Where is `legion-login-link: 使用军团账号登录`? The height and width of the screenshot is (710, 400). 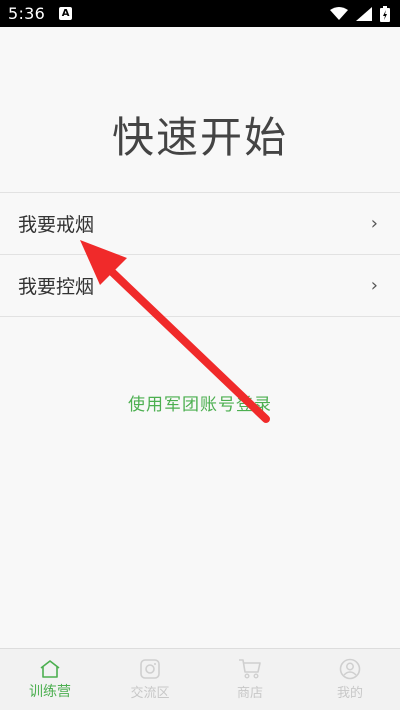
legion-login-link: 使用军团账号登录 is located at coordinates (200, 402).